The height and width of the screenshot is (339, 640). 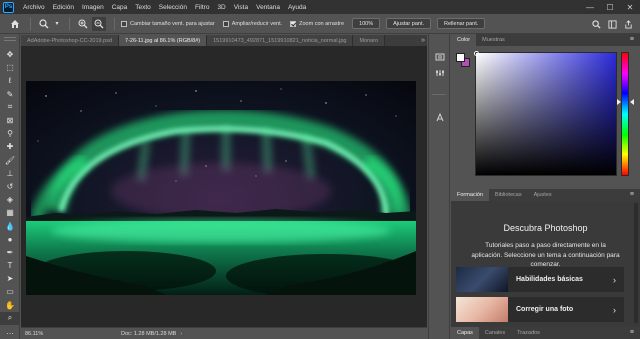 I want to click on share-icon, so click(x=628, y=24).